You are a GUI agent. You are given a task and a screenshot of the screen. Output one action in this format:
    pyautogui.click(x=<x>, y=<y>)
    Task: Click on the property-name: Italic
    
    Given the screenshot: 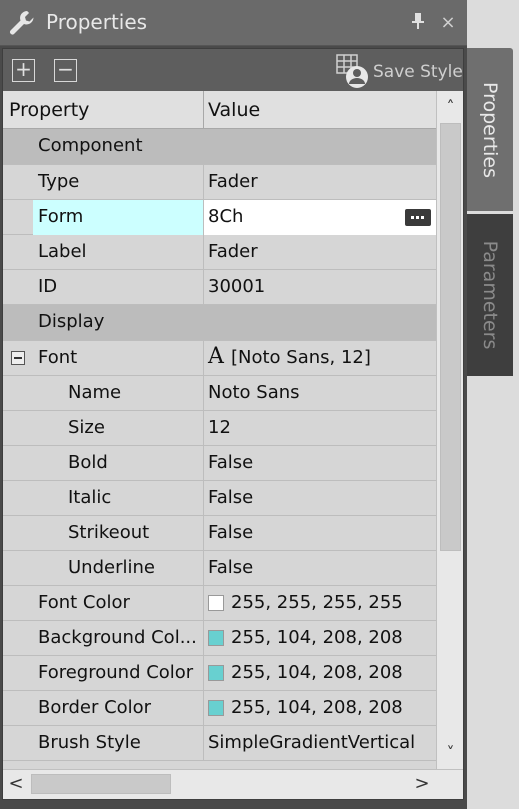 What is the action you would take?
    pyautogui.click(x=90, y=497)
    